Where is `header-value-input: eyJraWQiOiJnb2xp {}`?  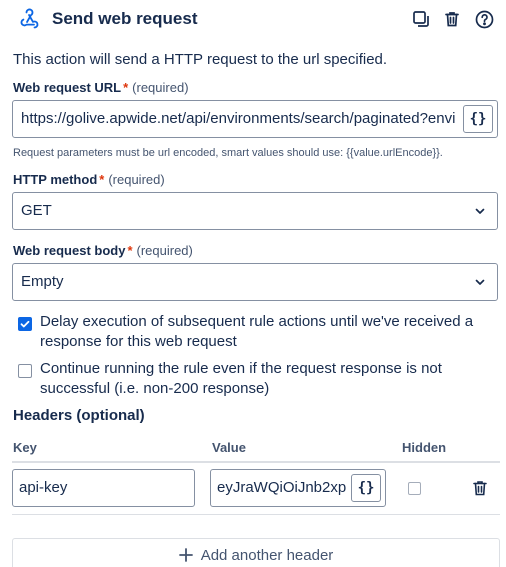
header-value-input: eyJraWQiOiJnb2xp {} is located at coordinates (298, 488).